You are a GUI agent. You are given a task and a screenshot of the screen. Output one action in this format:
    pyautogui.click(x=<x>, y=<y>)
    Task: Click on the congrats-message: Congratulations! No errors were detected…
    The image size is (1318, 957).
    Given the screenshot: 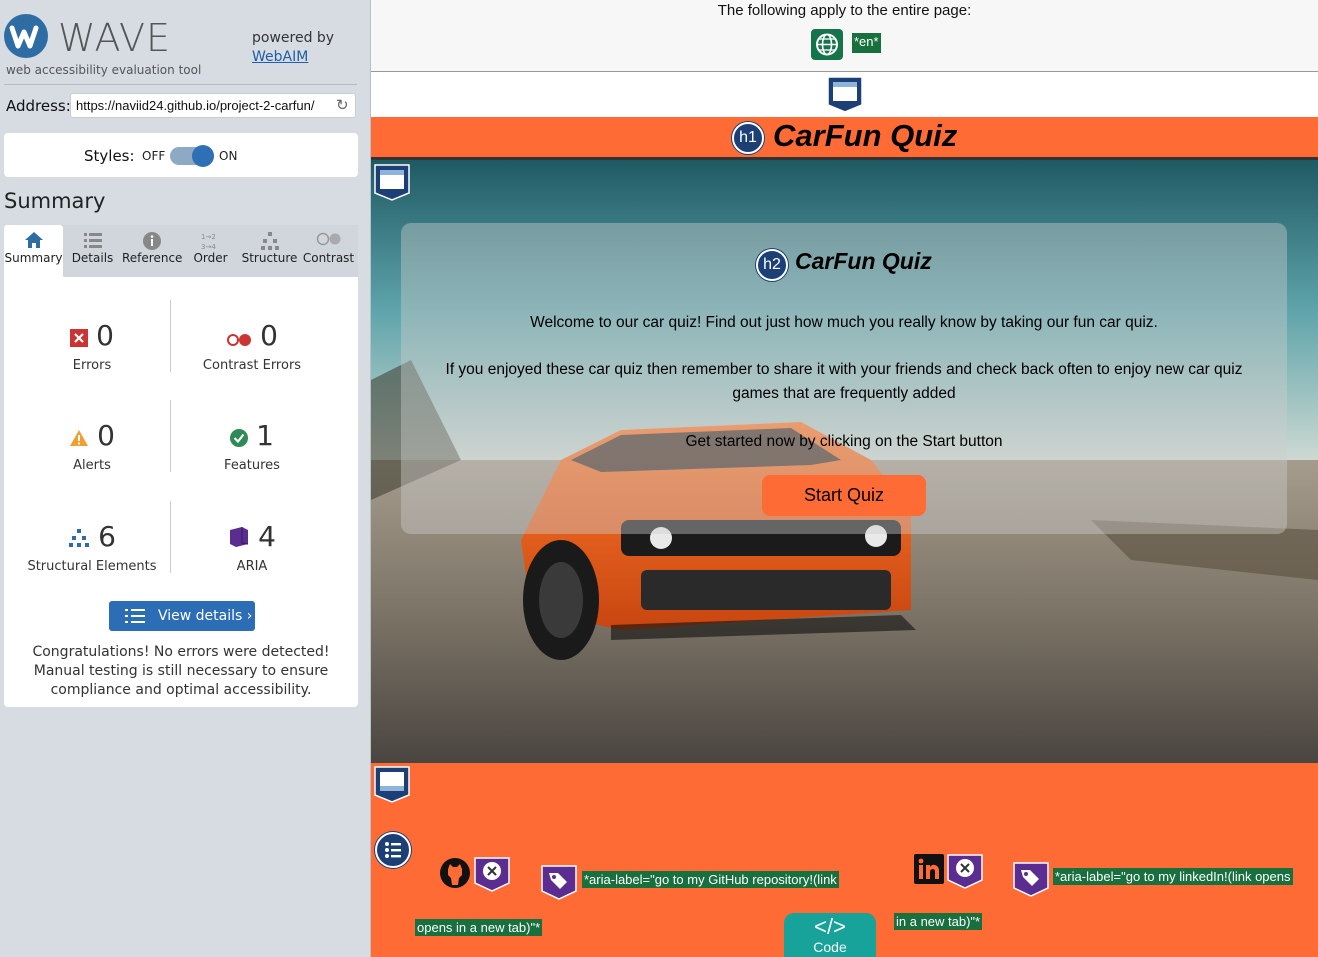 What is the action you would take?
    pyautogui.click(x=181, y=671)
    